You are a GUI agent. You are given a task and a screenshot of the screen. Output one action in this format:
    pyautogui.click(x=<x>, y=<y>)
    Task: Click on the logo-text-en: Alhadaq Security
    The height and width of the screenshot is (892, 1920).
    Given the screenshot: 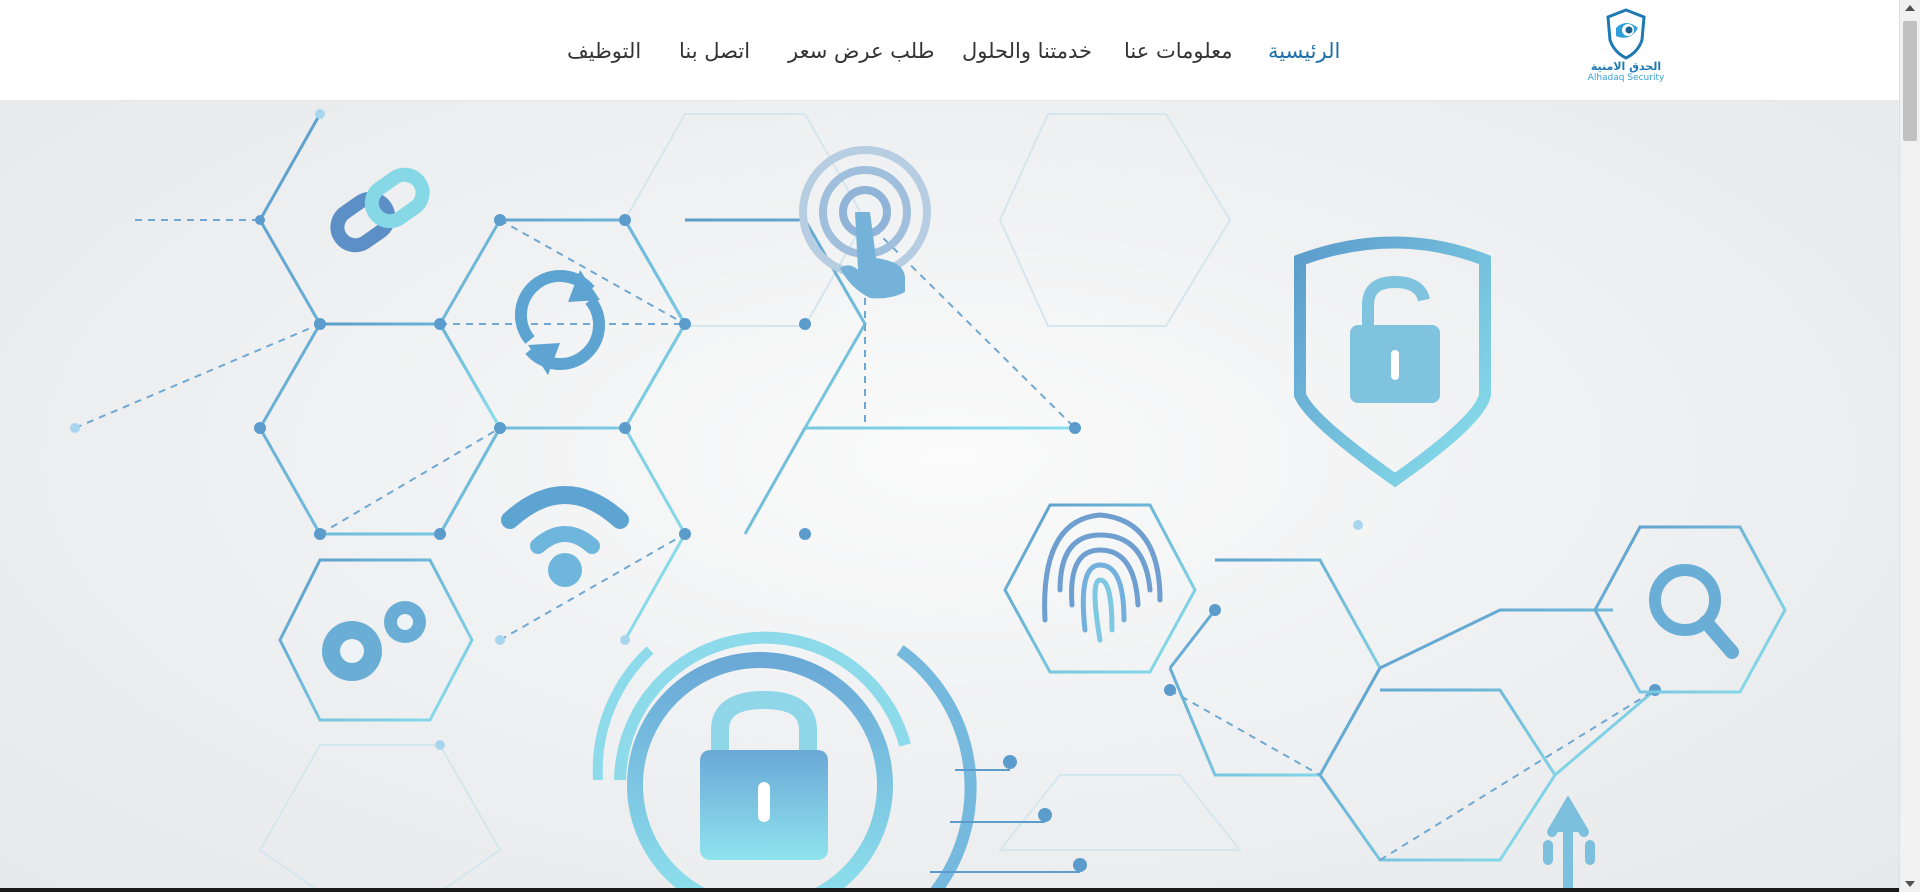 What is the action you would take?
    pyautogui.click(x=1626, y=78)
    